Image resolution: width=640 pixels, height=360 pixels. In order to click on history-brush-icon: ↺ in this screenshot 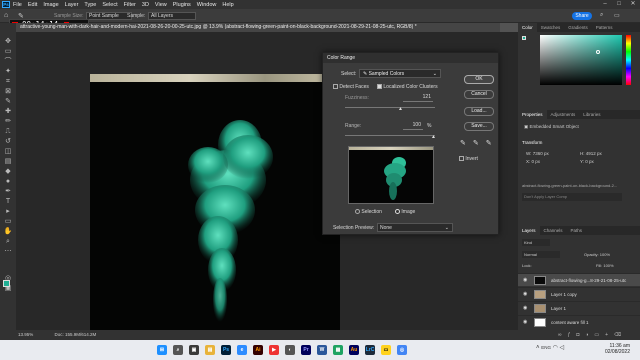, I will do `click(8, 141)`.